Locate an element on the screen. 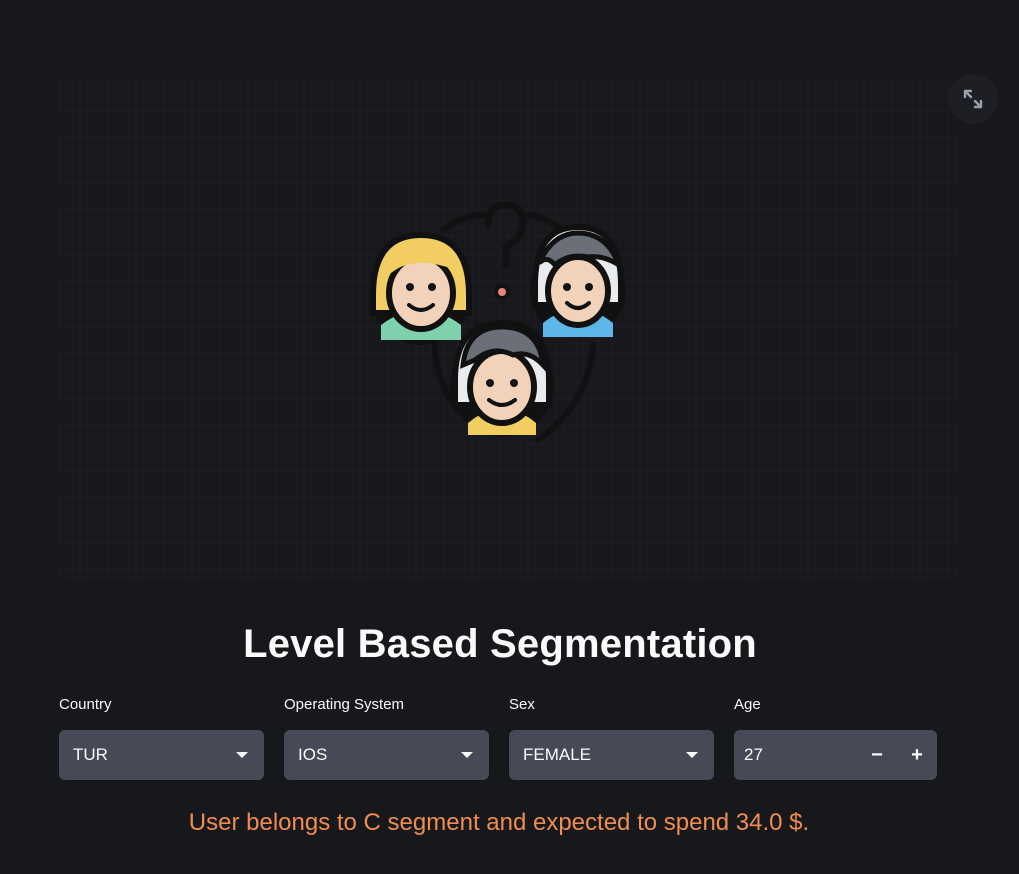 This screenshot has width=1019, height=874. age-field: Age − + is located at coordinates (835, 737).